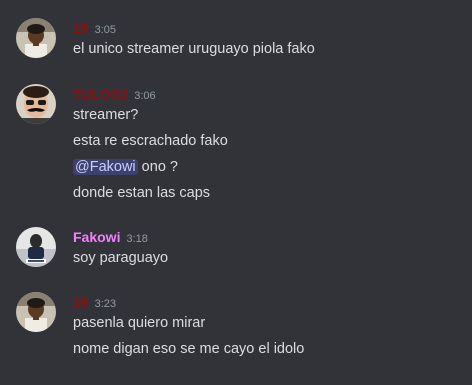 The width and height of the screenshot is (472, 385). I want to click on message-text: @Fakowi ono ?, so click(125, 167).